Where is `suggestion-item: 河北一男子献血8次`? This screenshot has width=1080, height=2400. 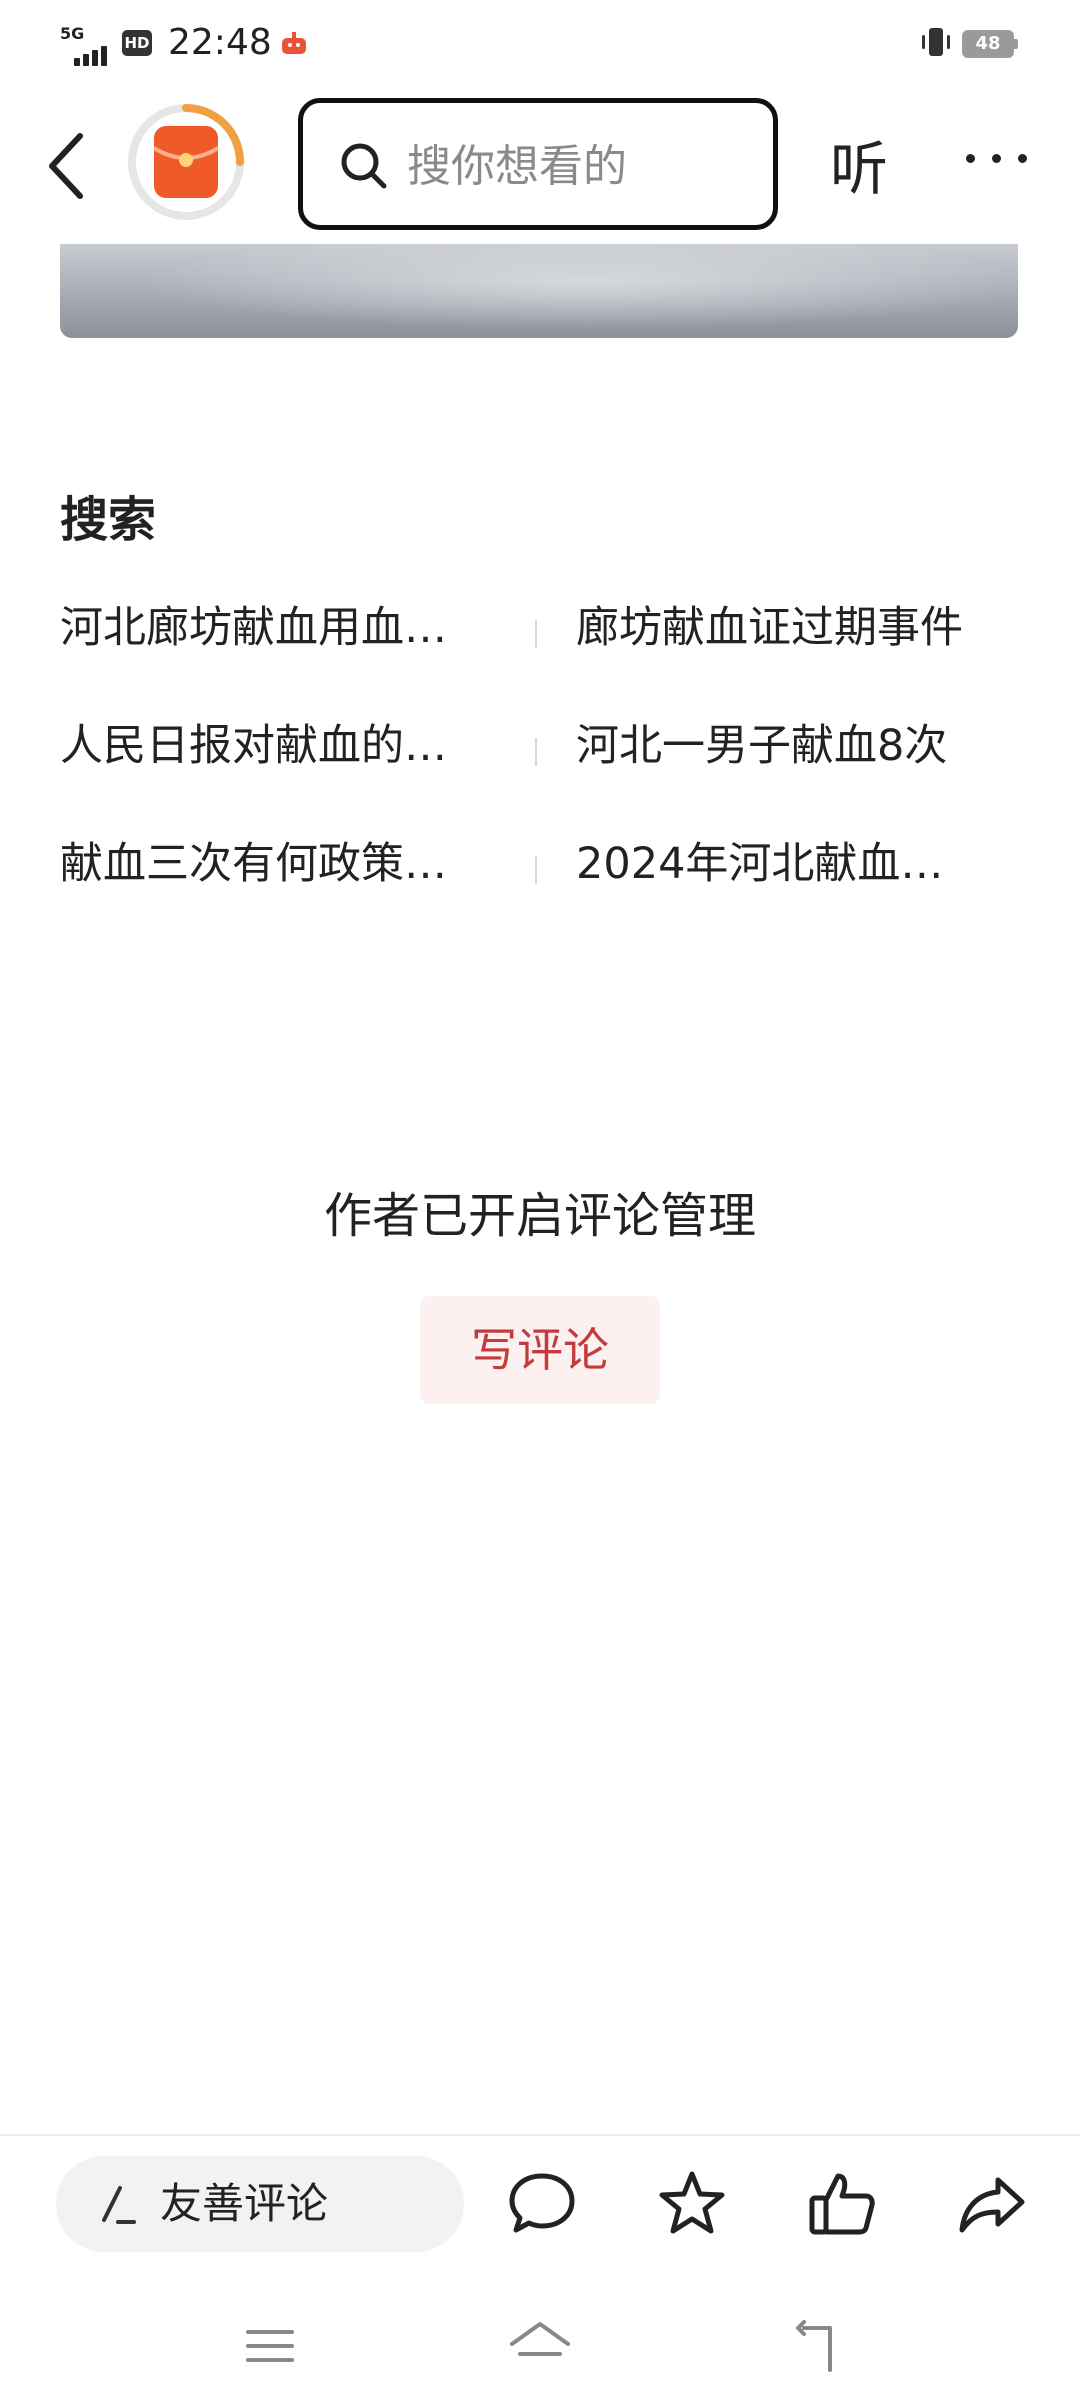 suggestion-item: 河北一男子献血8次 is located at coordinates (801, 746).